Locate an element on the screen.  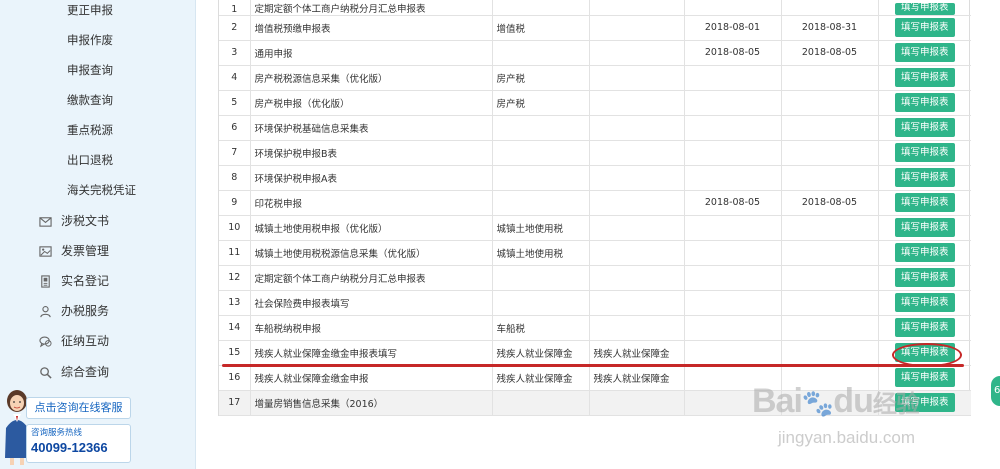
table-row: 9 印花税申报 2018-08-05 2018-08-05 填写申报表 is located at coordinates (595, 203).